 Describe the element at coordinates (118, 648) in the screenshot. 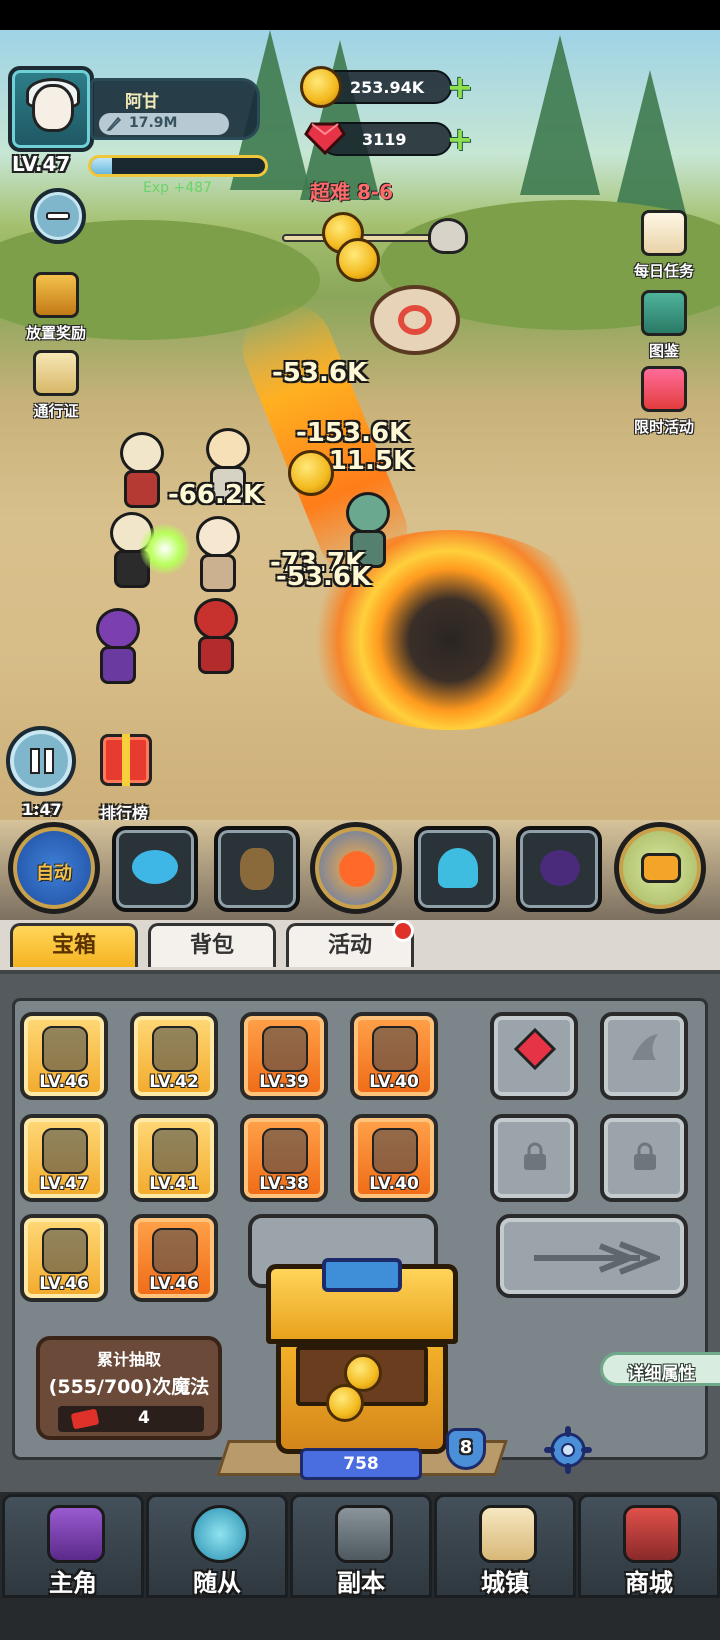

I see `hero-witch` at that location.